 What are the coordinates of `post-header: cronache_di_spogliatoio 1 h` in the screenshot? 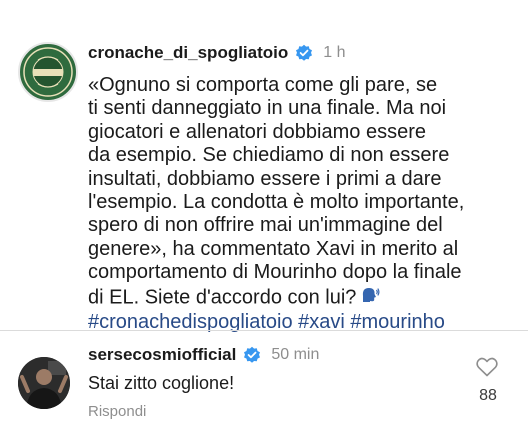 It's located at (217, 53).